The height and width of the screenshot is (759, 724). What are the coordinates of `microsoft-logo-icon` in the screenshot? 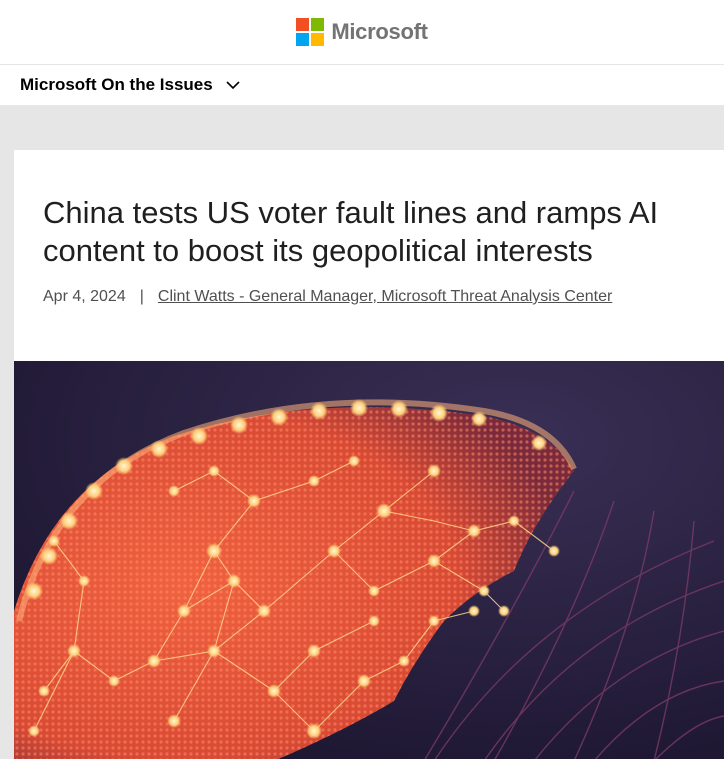 It's located at (310, 32).